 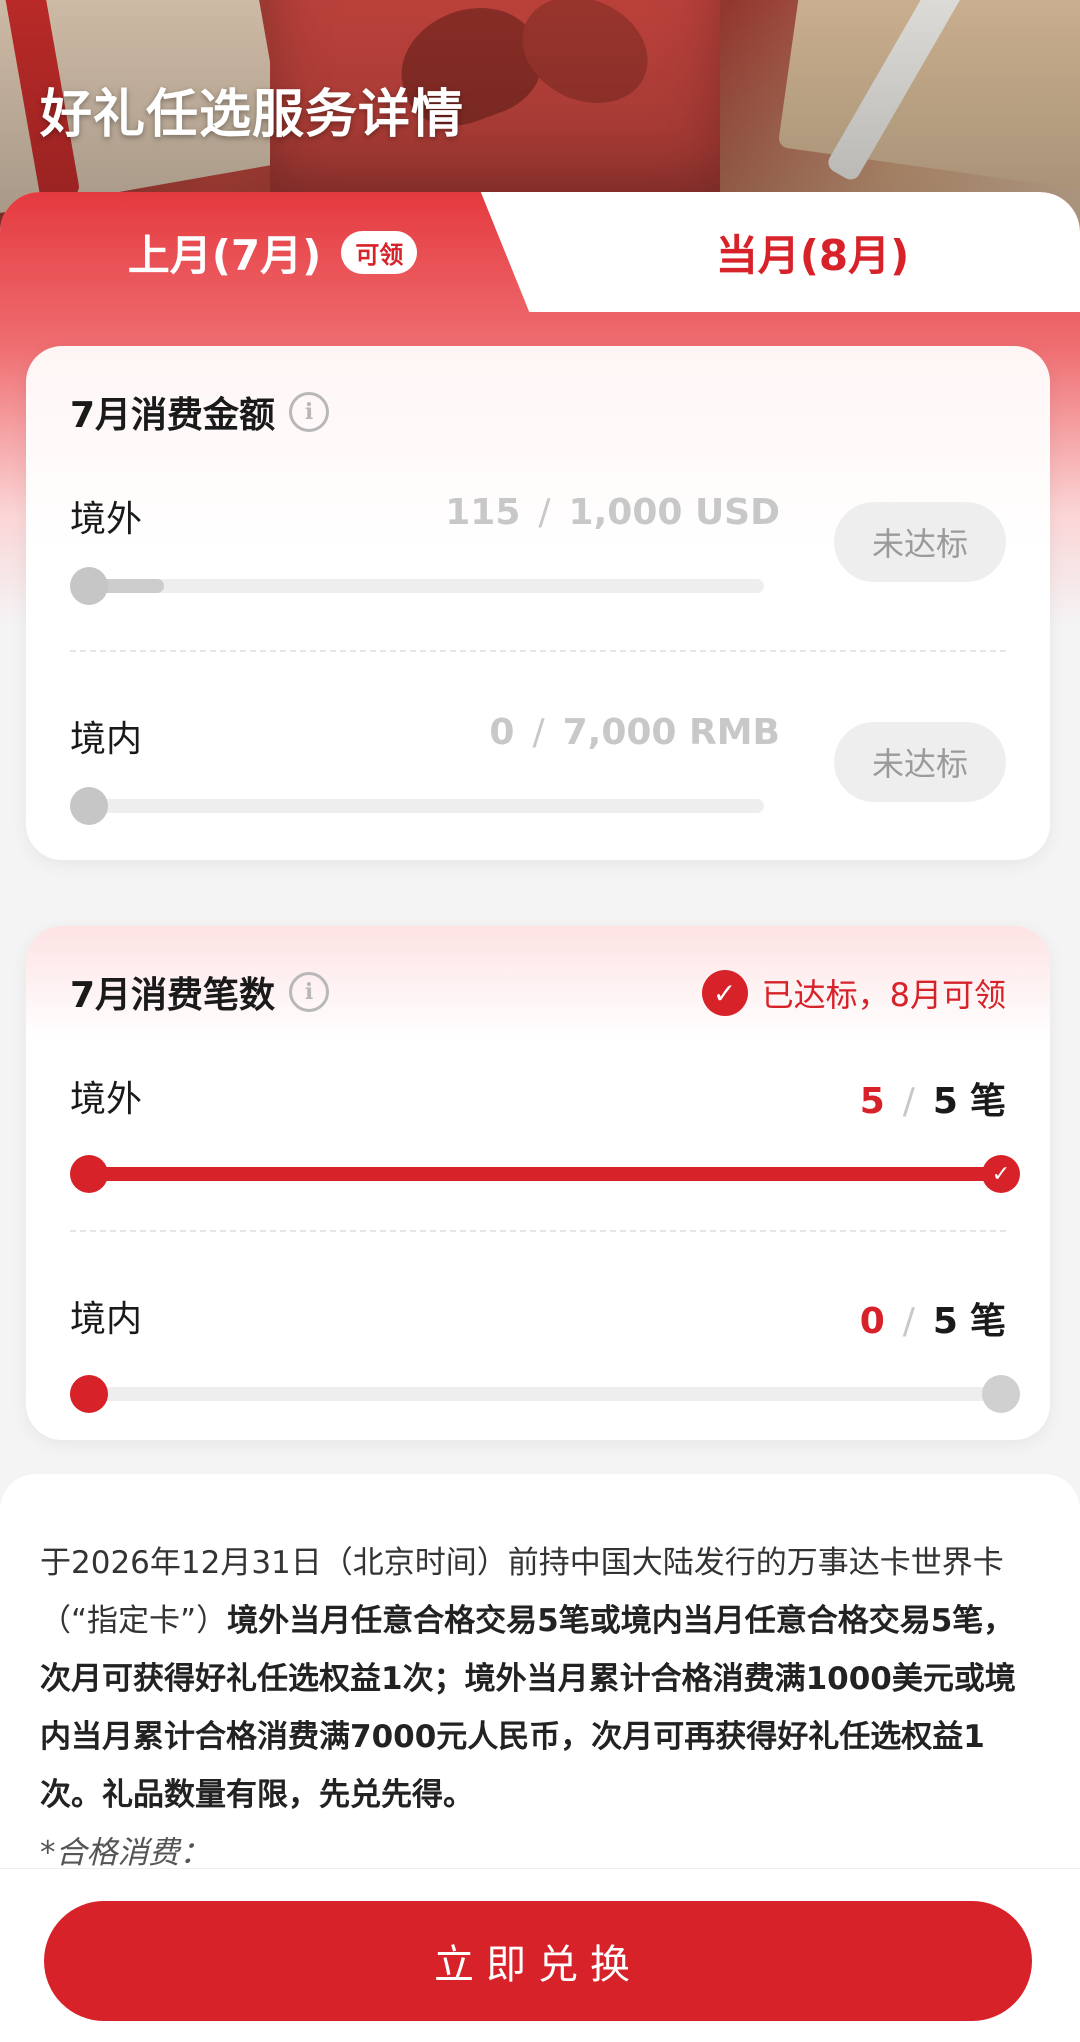 I want to click on card-title: 7月消费金额 i, so click(x=200, y=412).